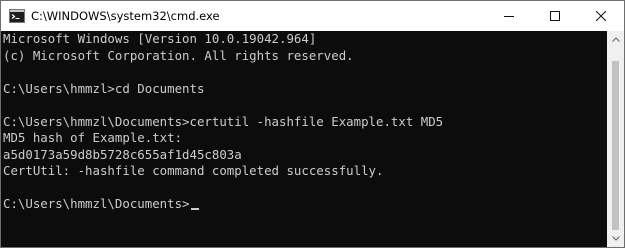  What do you see at coordinates (93, 137) in the screenshot?
I see `console-line: MD5 hash of Example.txt:` at bounding box center [93, 137].